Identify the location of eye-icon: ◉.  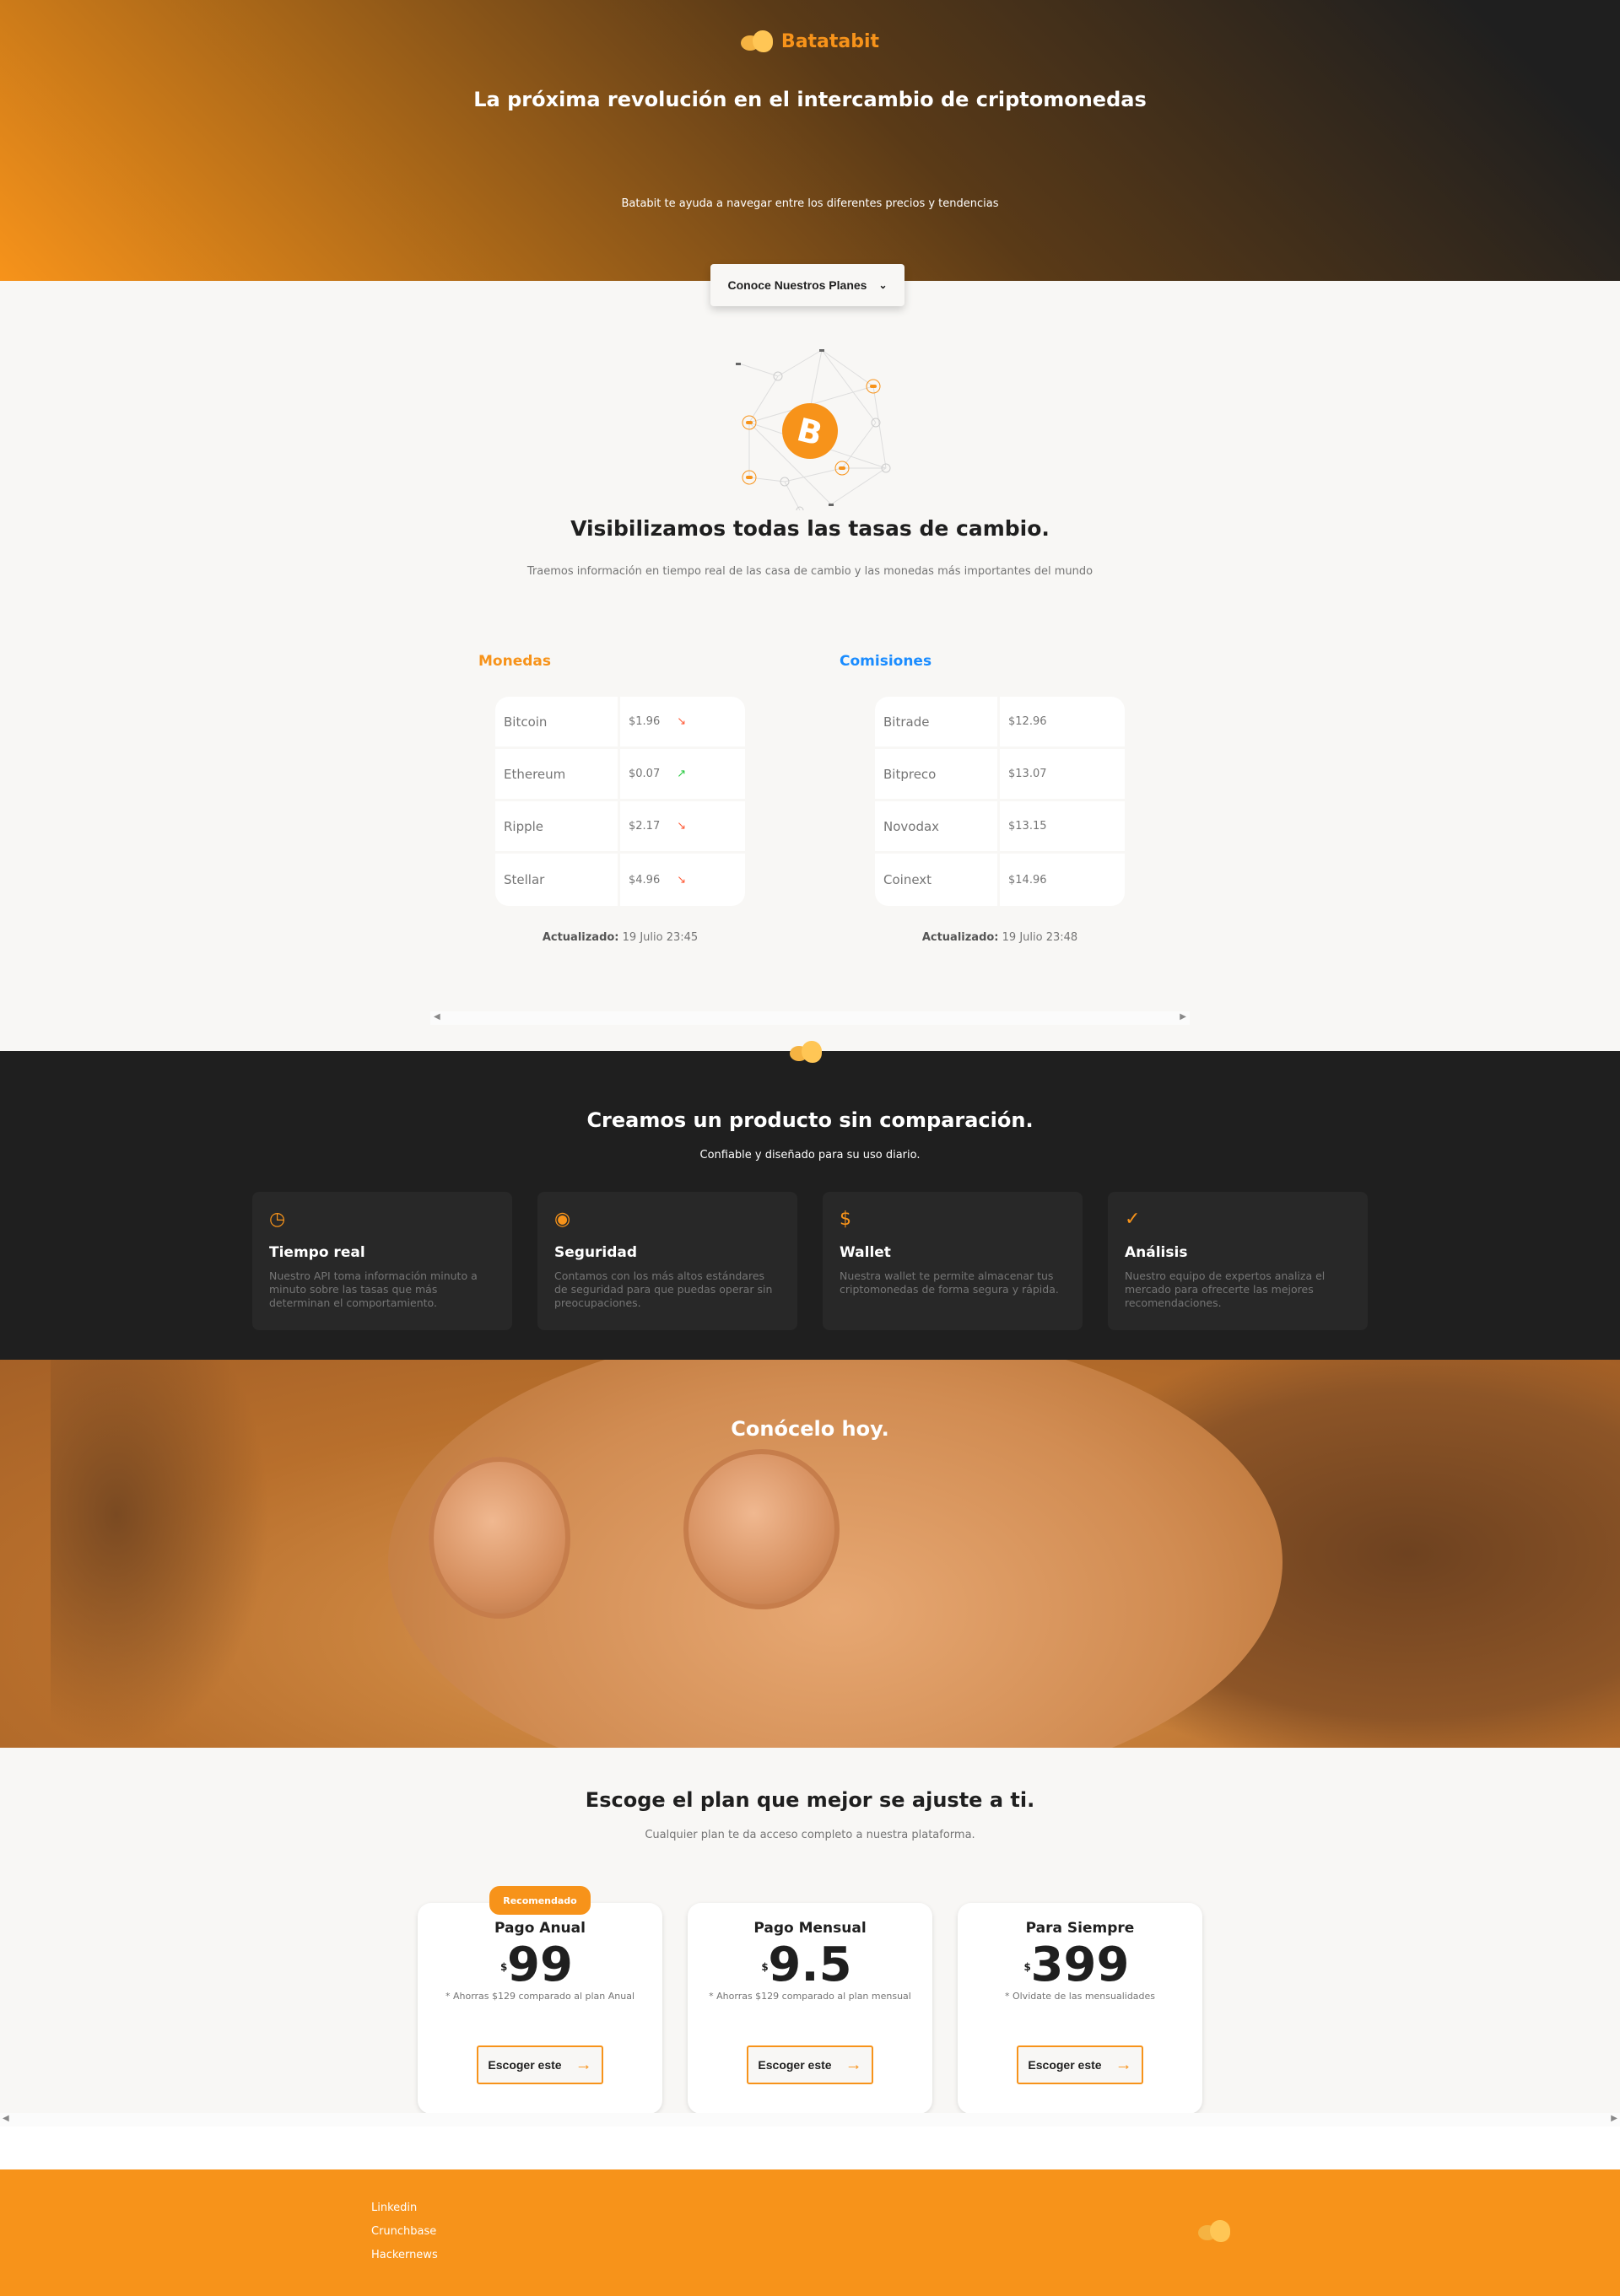
(562, 1219).